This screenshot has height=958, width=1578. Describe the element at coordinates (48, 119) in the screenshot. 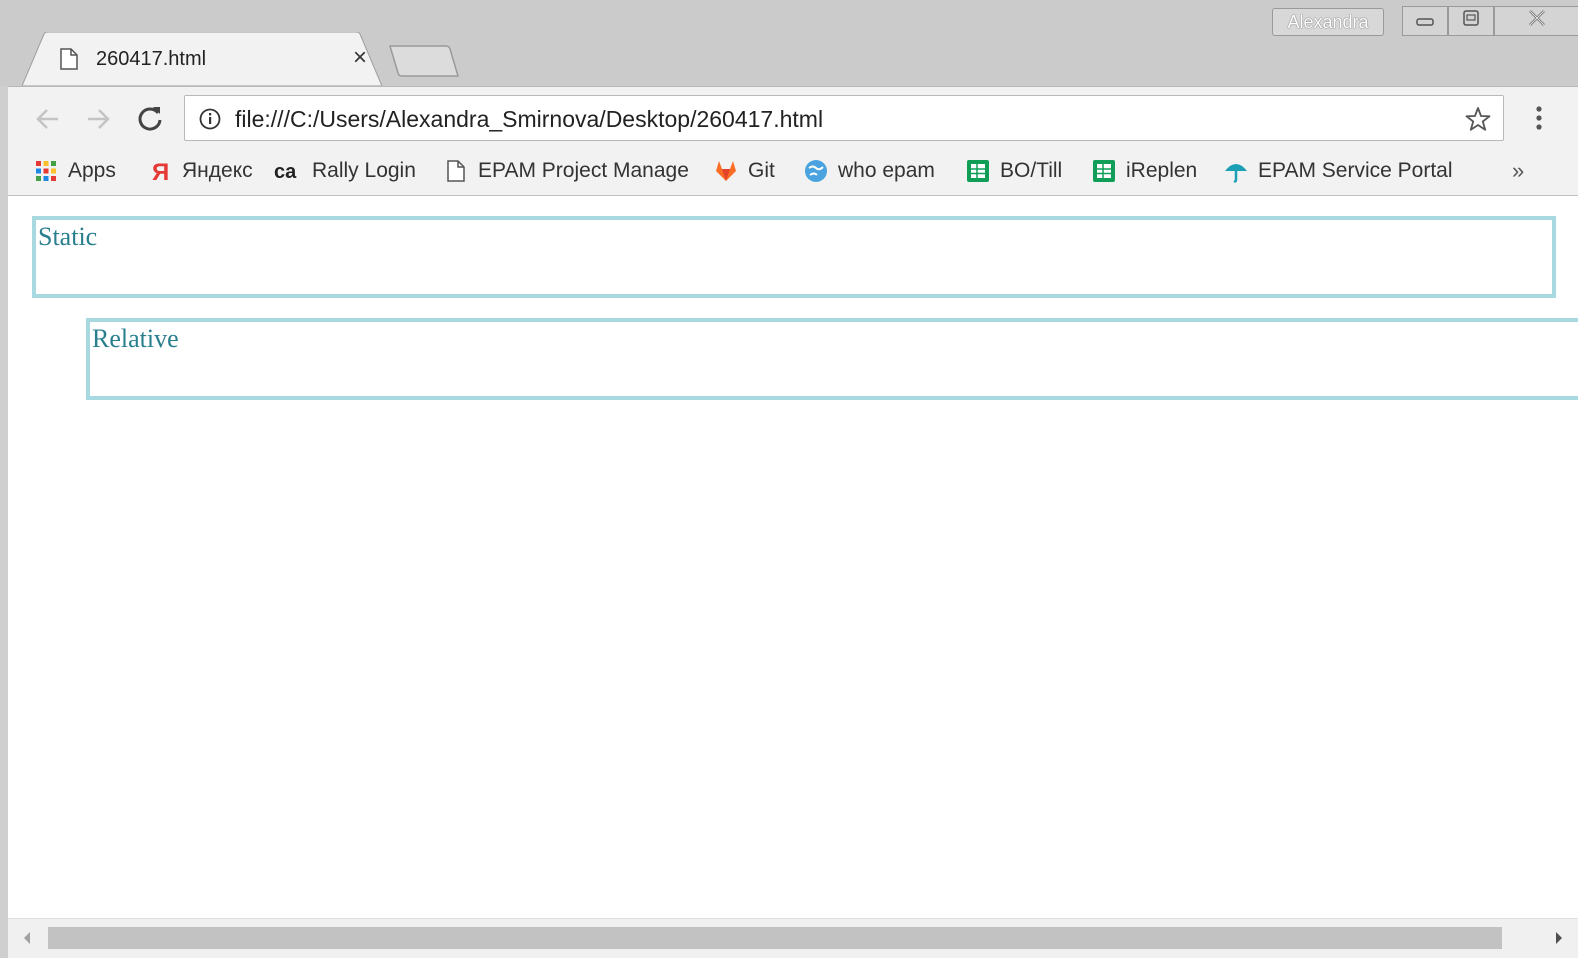

I see `back-arrow-icon` at that location.